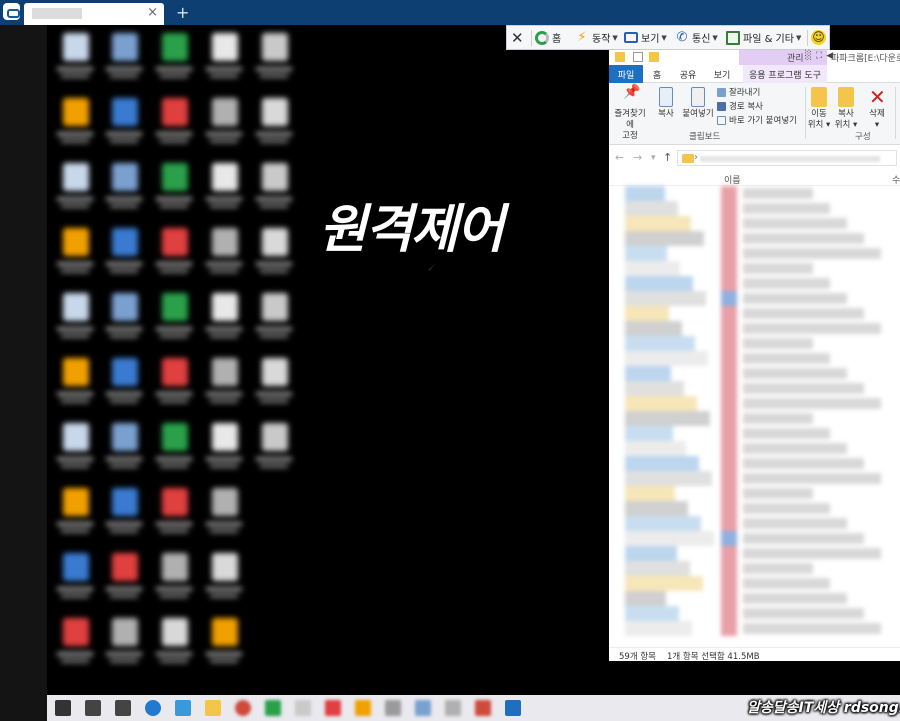 Image resolution: width=900 pixels, height=721 pixels. What do you see at coordinates (626, 74) in the screenshot?
I see `tab-file: 파일` at bounding box center [626, 74].